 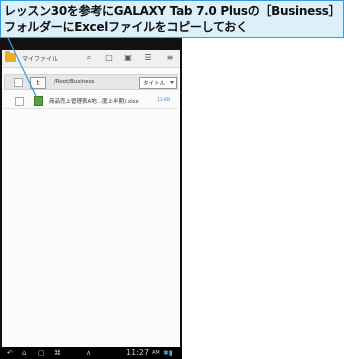 What do you see at coordinates (38, 101) in the screenshot?
I see `excel-file-icon` at bounding box center [38, 101].